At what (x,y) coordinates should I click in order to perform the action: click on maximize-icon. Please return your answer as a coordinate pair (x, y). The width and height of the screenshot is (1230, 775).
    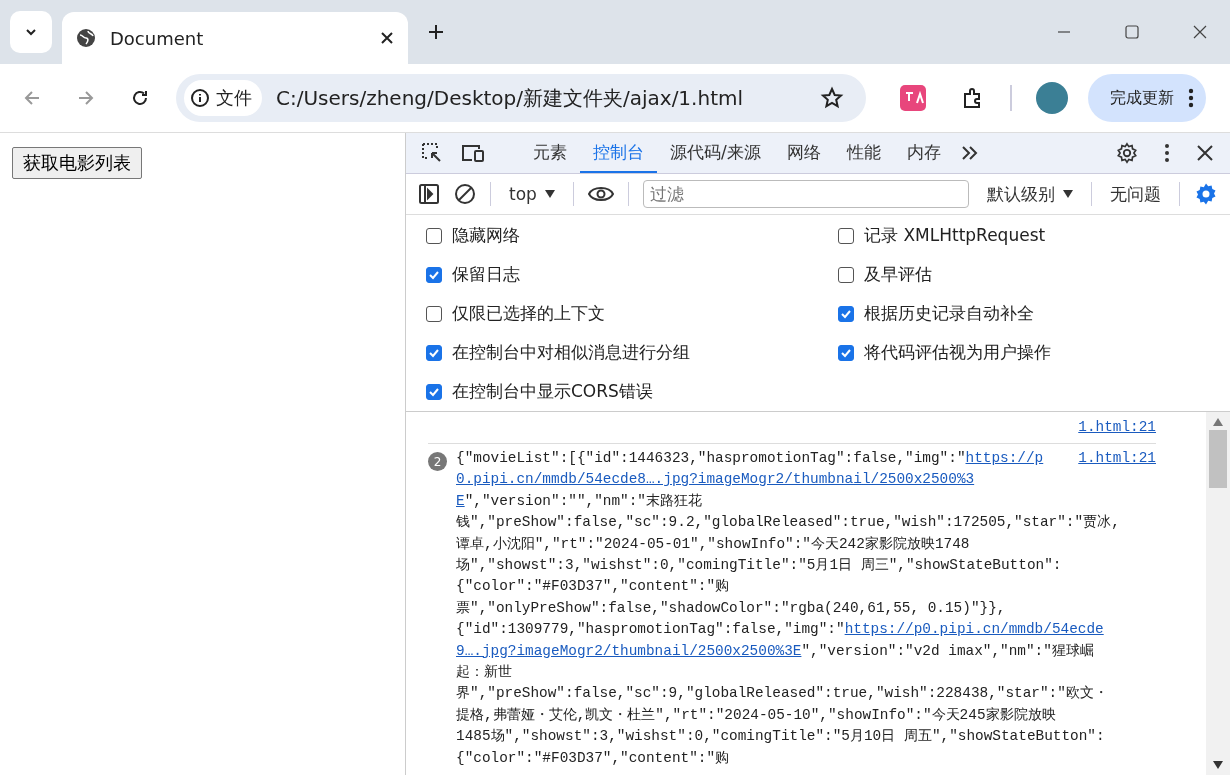
    Looking at the image, I should click on (1132, 32).